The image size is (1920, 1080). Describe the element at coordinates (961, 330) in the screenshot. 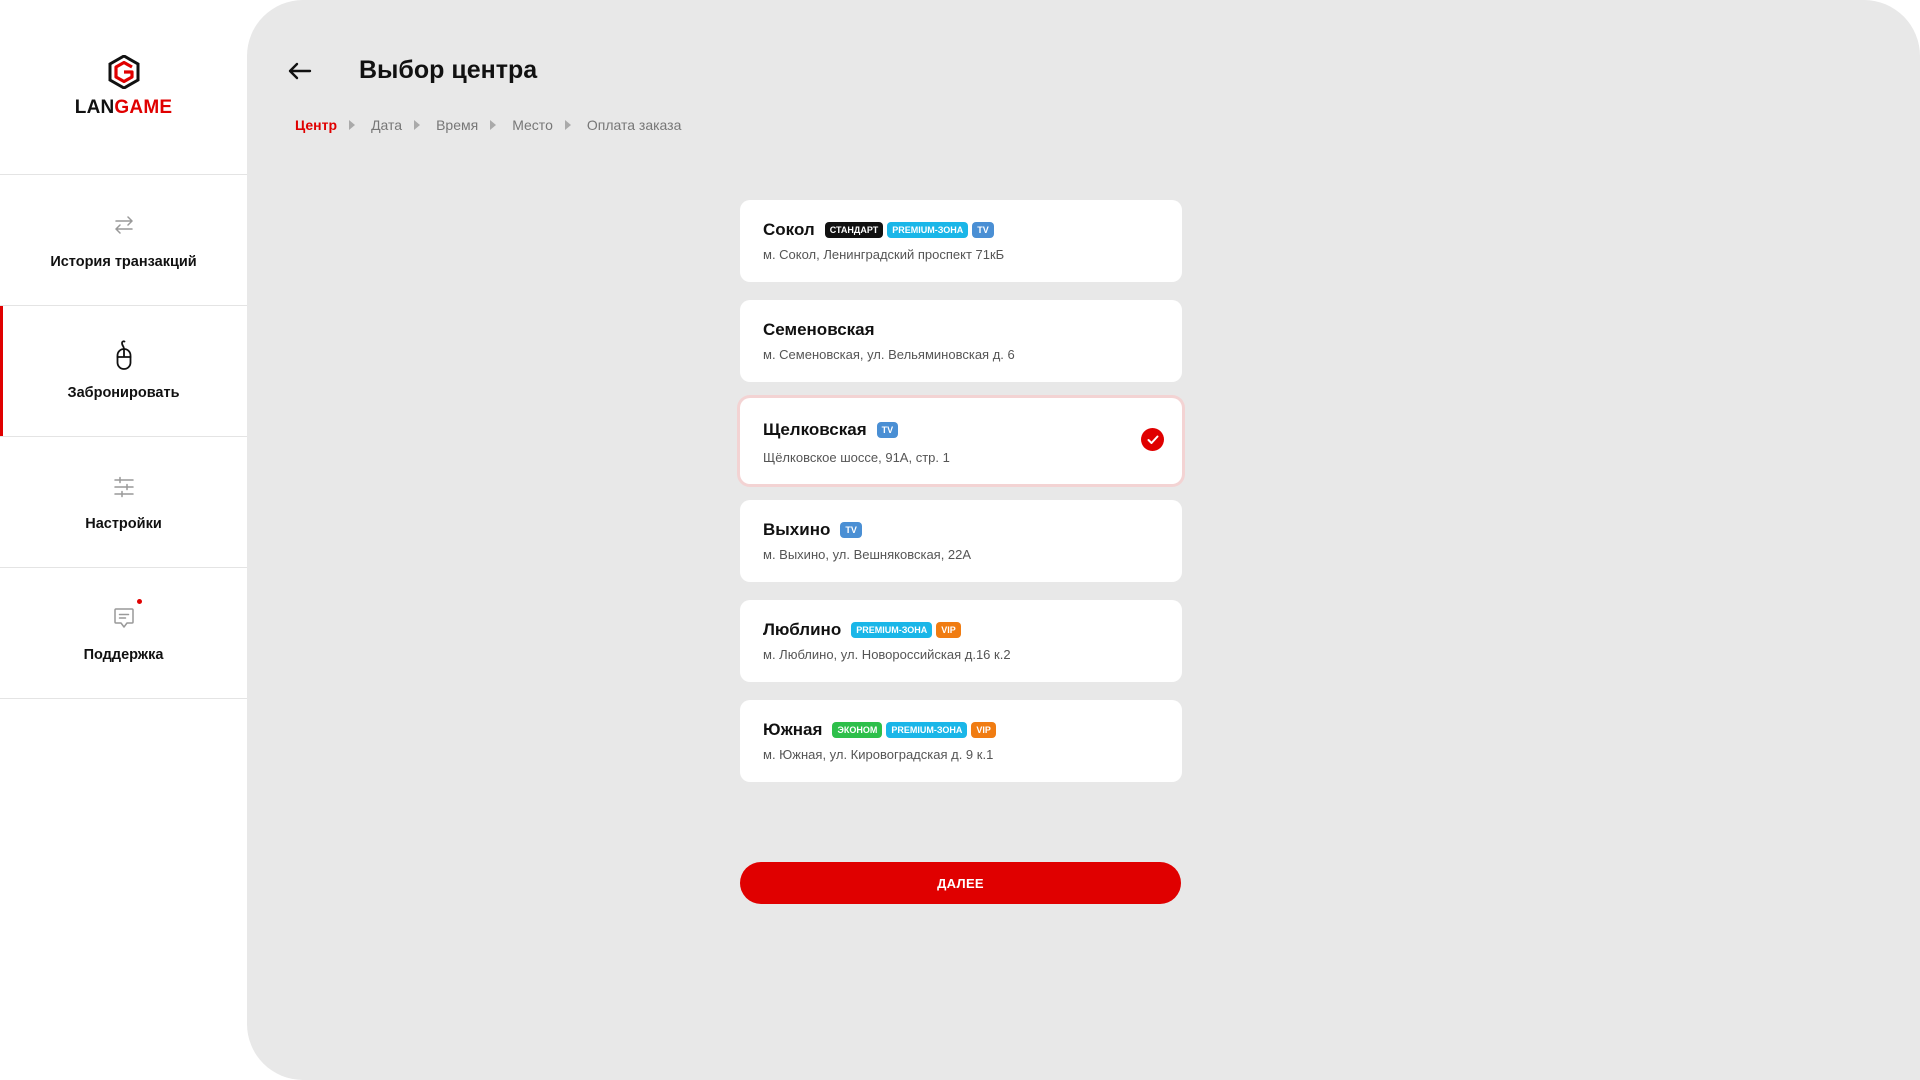

I see `center-card-header: Семеновская` at that location.